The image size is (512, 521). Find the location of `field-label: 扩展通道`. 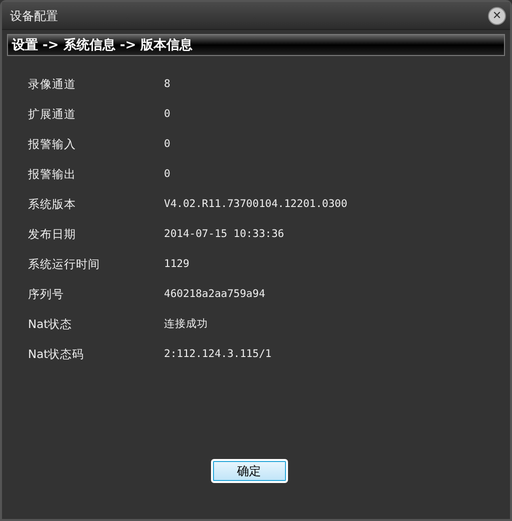

field-label: 扩展通道 is located at coordinates (52, 115).